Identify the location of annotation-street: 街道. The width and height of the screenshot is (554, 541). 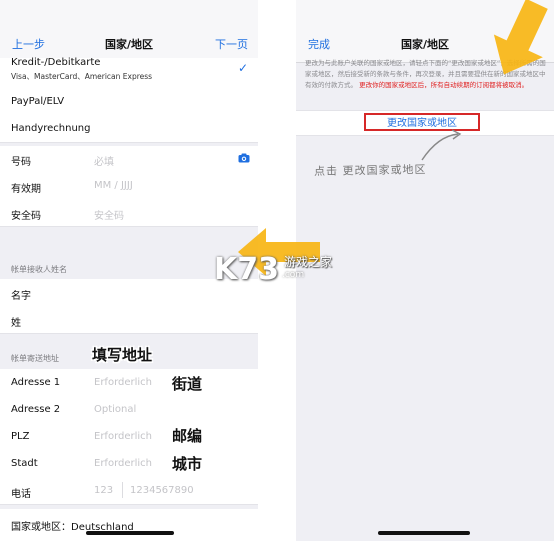
(187, 384).